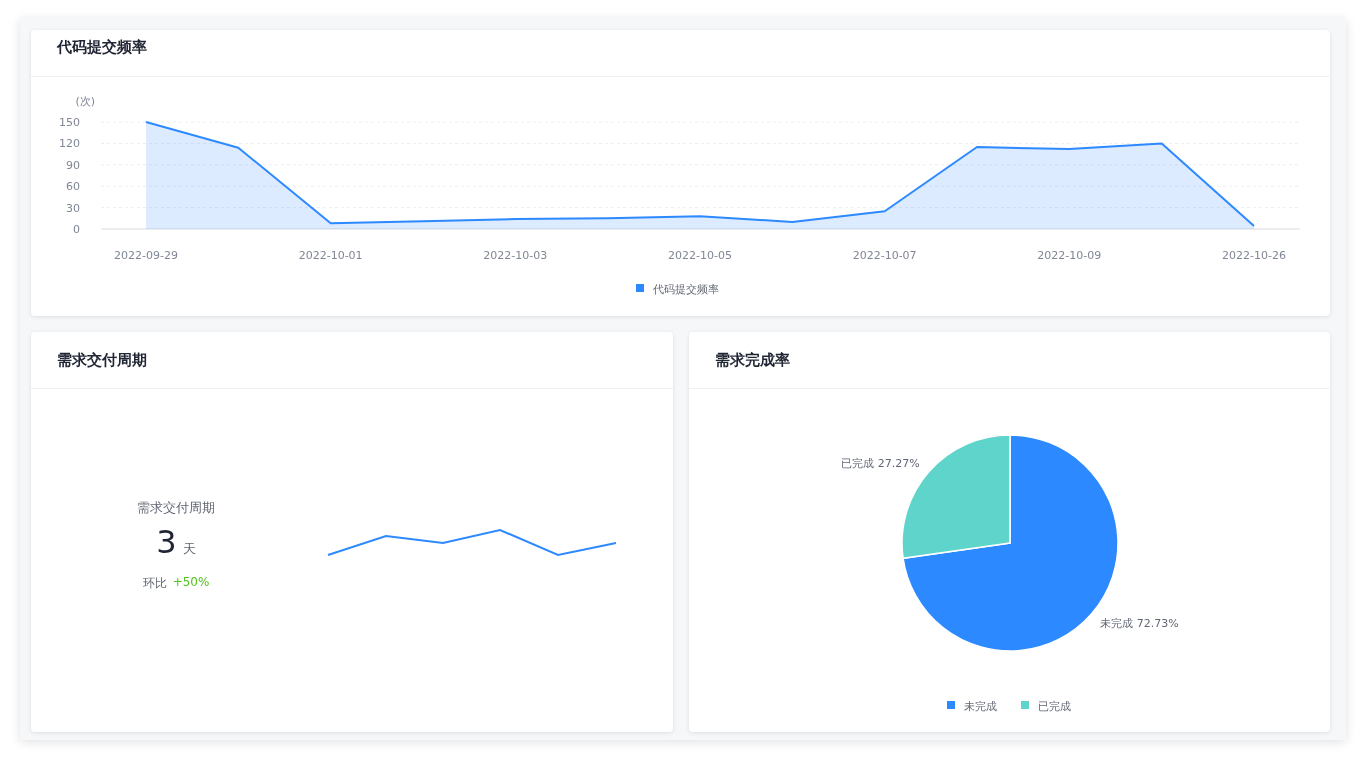 Image resolution: width=1366 pixels, height=761 pixels. I want to click on compare-label: 环比, so click(154, 583).